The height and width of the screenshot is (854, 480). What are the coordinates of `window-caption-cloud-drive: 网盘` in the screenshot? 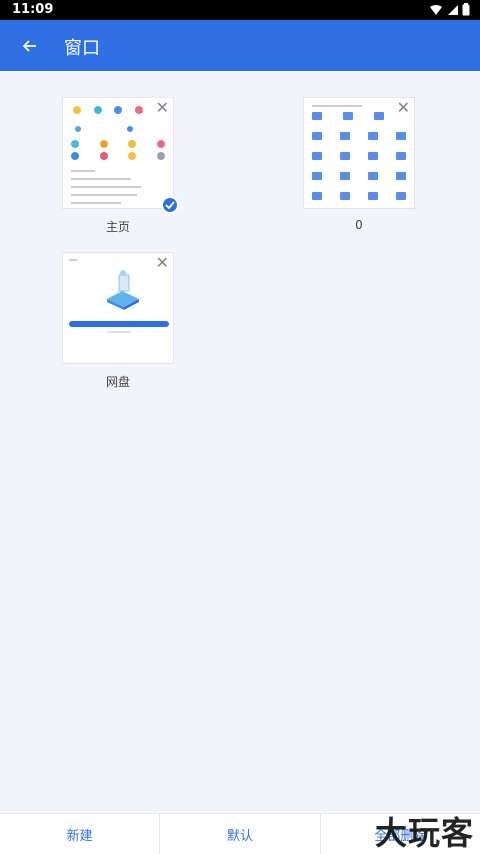 It's located at (117, 382).